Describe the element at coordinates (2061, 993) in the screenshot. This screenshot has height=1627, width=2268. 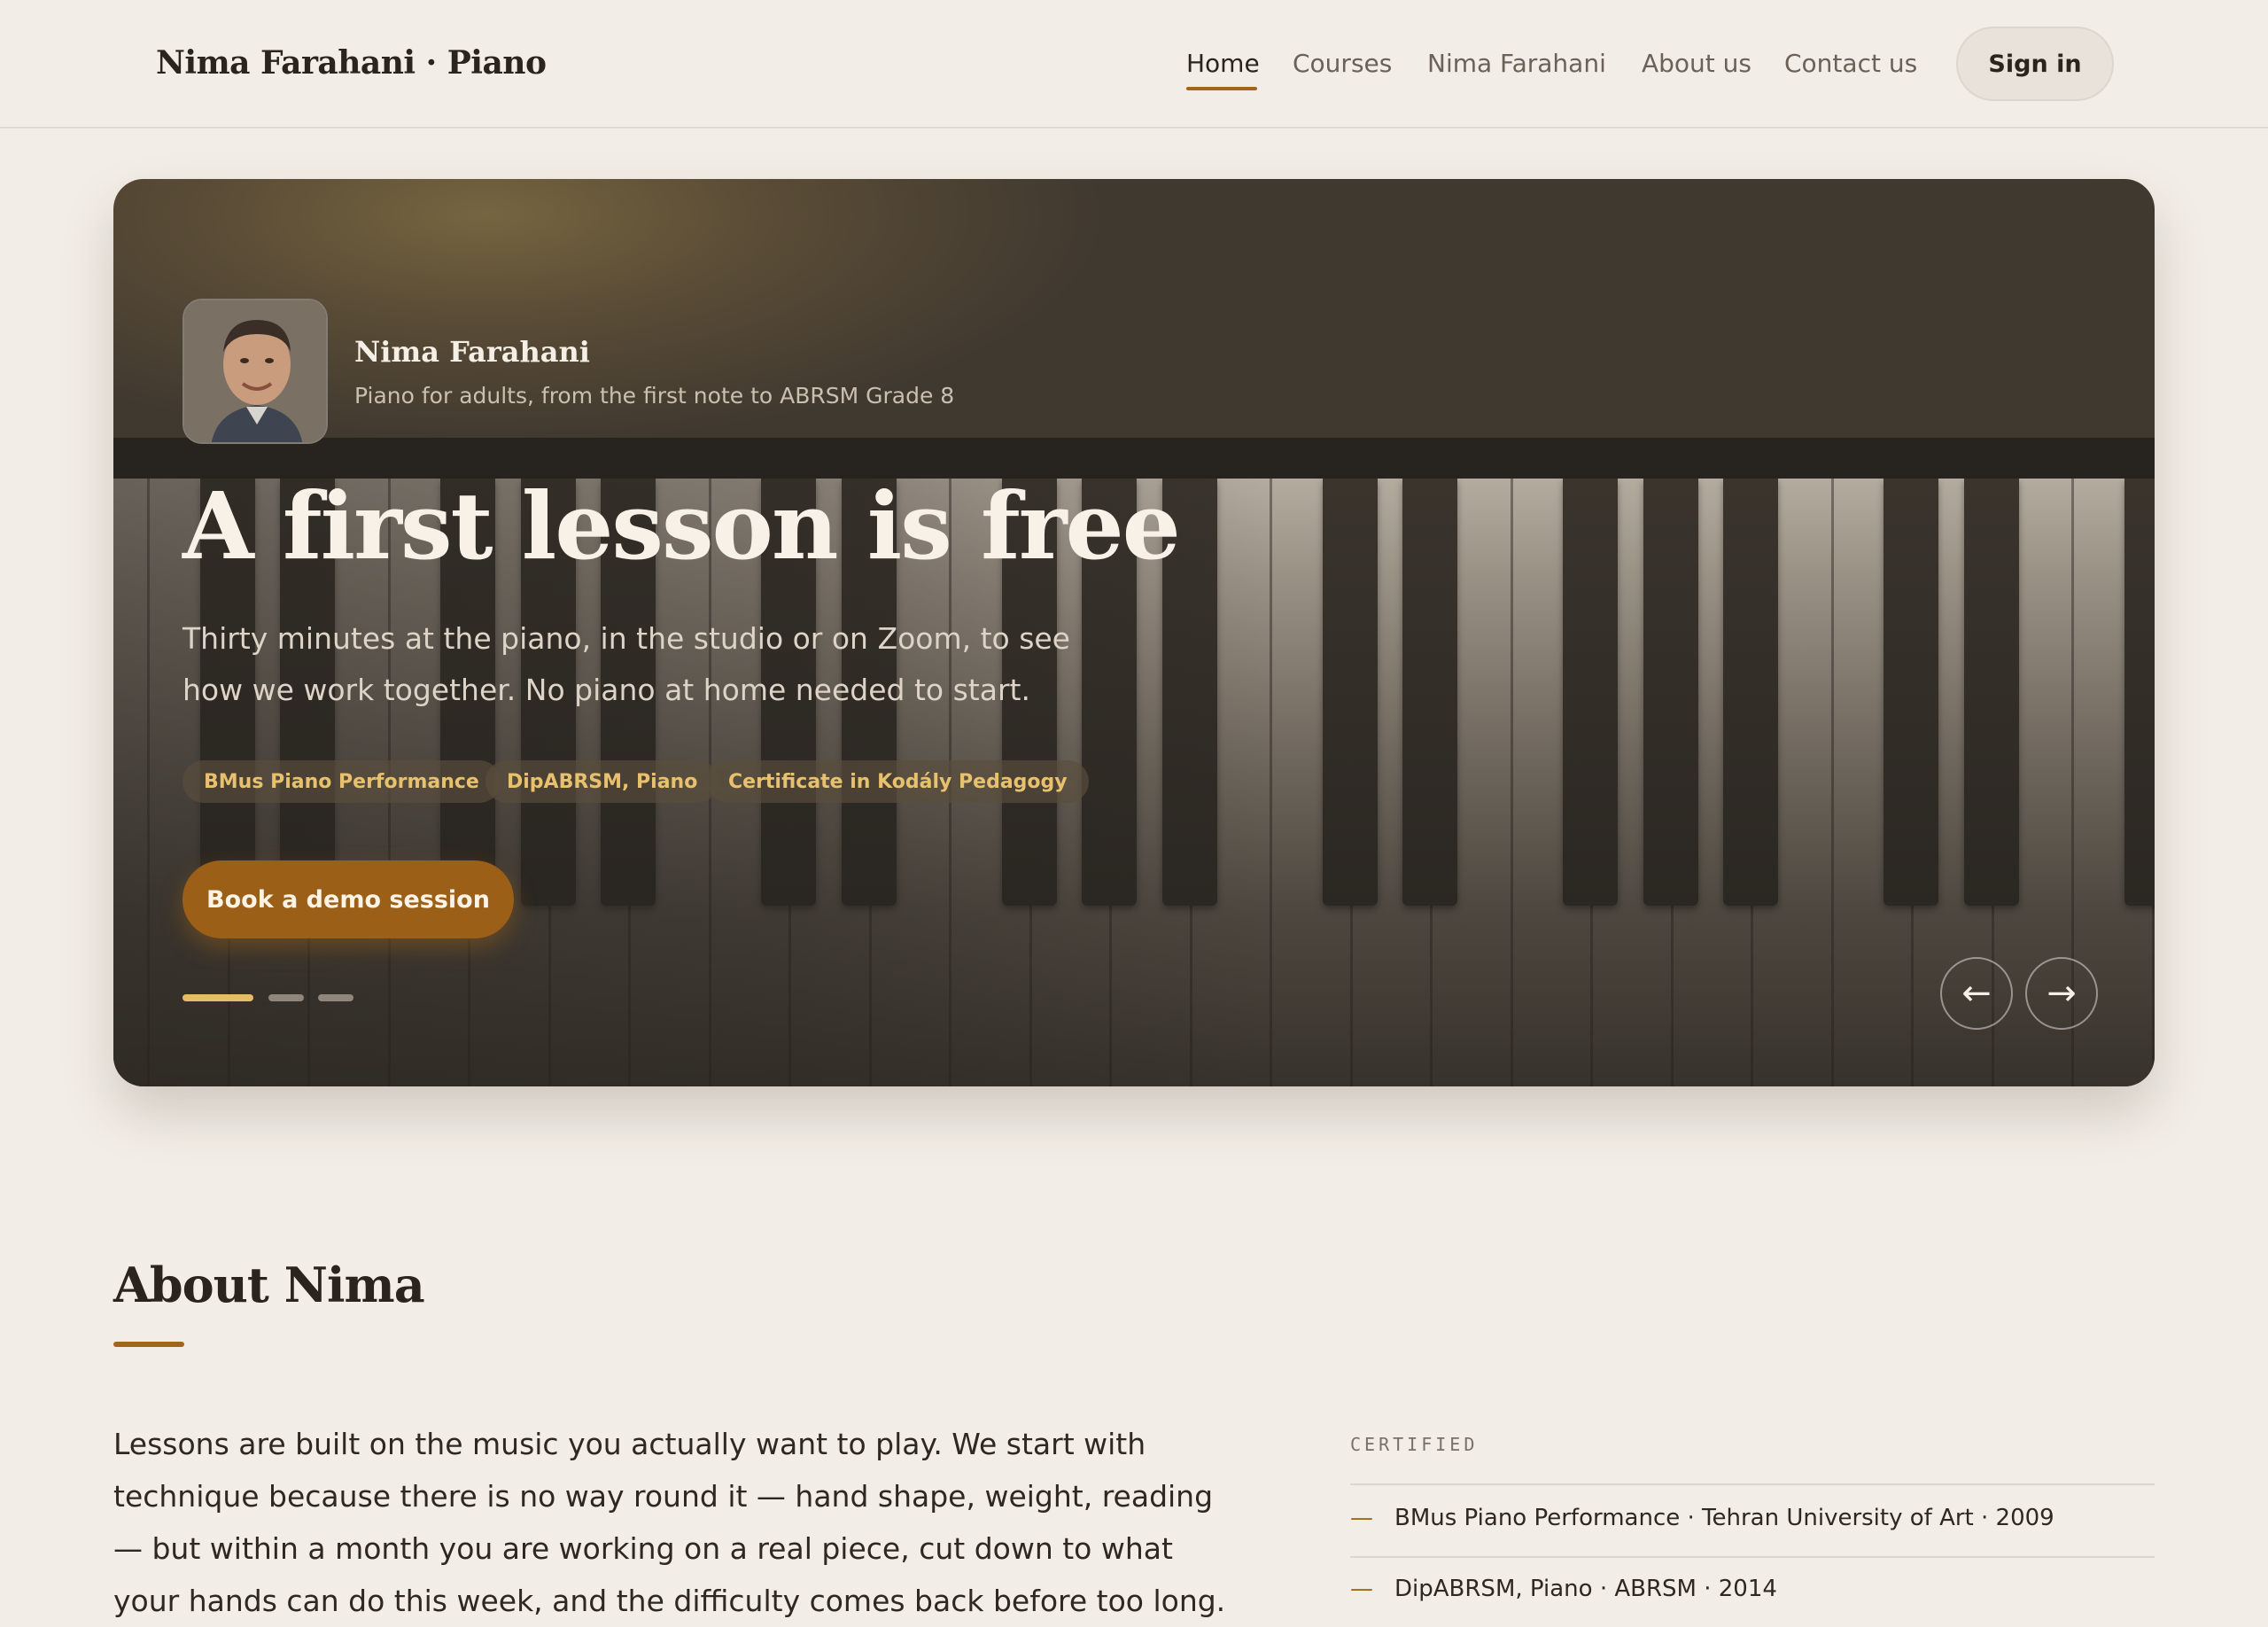
I see `carousel-next-arrow-icon: →` at that location.